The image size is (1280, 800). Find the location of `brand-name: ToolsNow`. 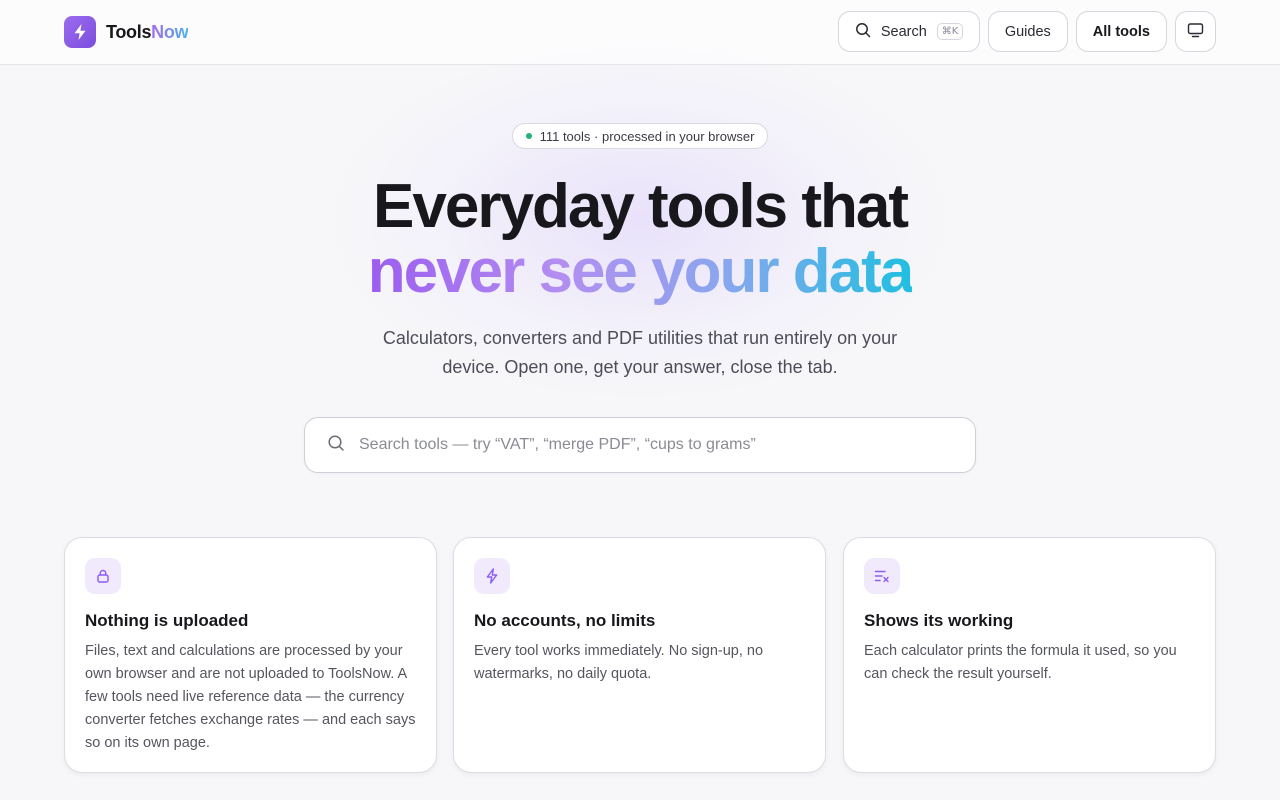

brand-name: ToolsNow is located at coordinates (147, 32).